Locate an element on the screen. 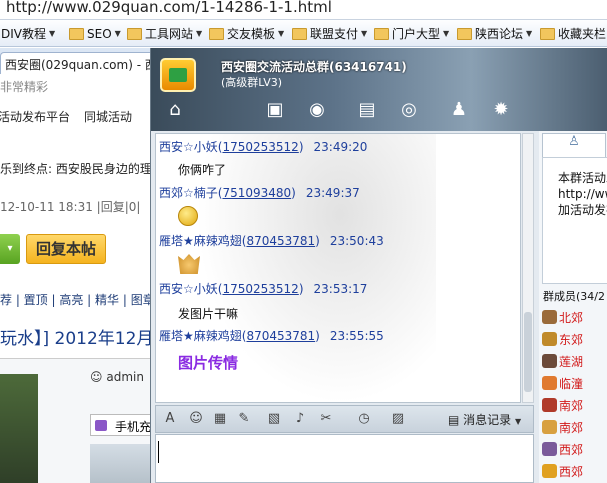 The width and height of the screenshot is (607, 483). group-announcement: 本群活动发 http://ww 加活动发布 is located at coordinates (574, 220).